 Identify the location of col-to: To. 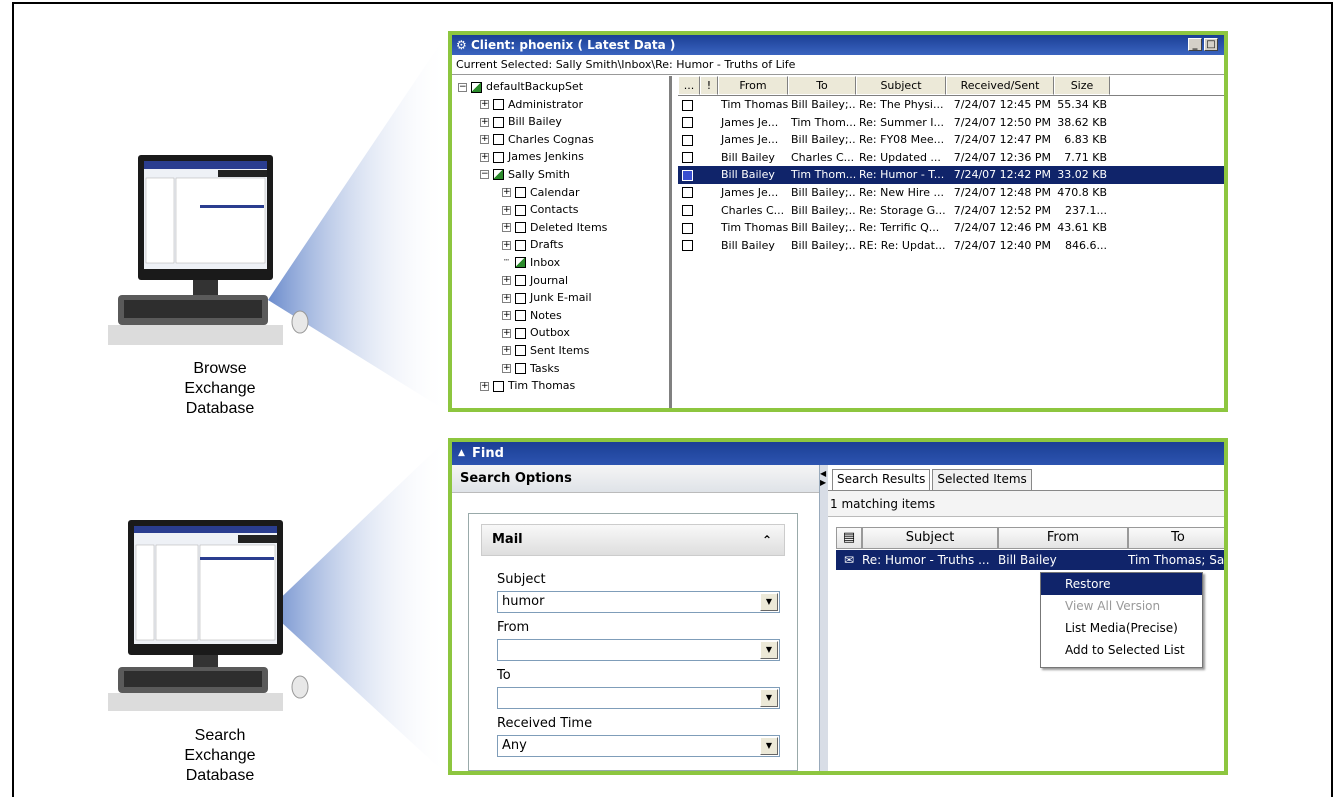
(1176, 538).